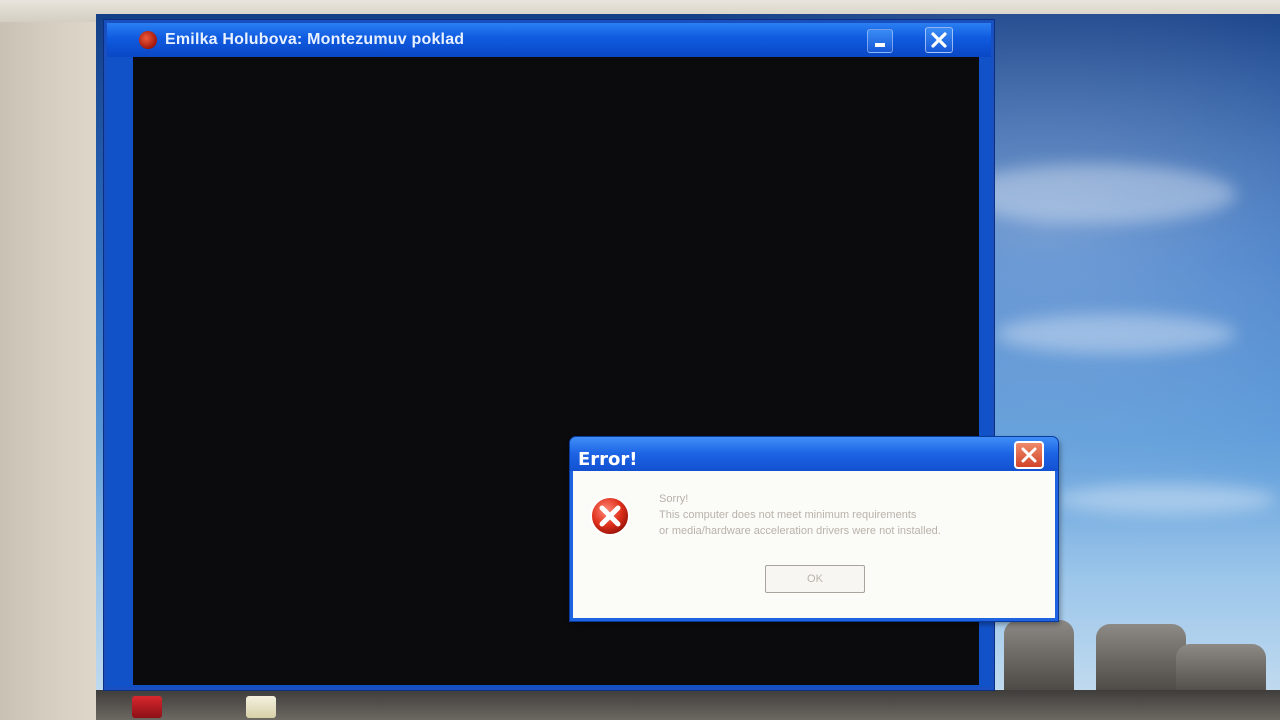 This screenshot has height=720, width=1280. I want to click on taskbar-app-icon, so click(147, 707).